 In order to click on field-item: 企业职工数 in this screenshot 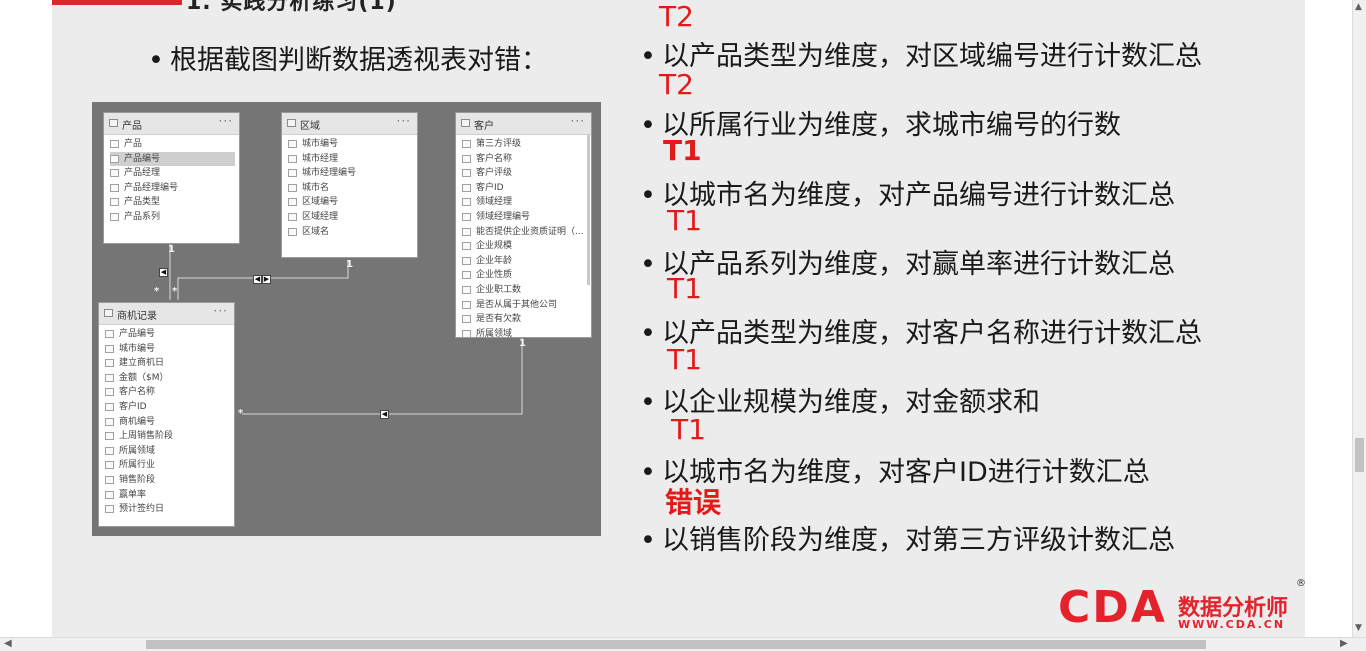, I will do `click(526, 290)`.